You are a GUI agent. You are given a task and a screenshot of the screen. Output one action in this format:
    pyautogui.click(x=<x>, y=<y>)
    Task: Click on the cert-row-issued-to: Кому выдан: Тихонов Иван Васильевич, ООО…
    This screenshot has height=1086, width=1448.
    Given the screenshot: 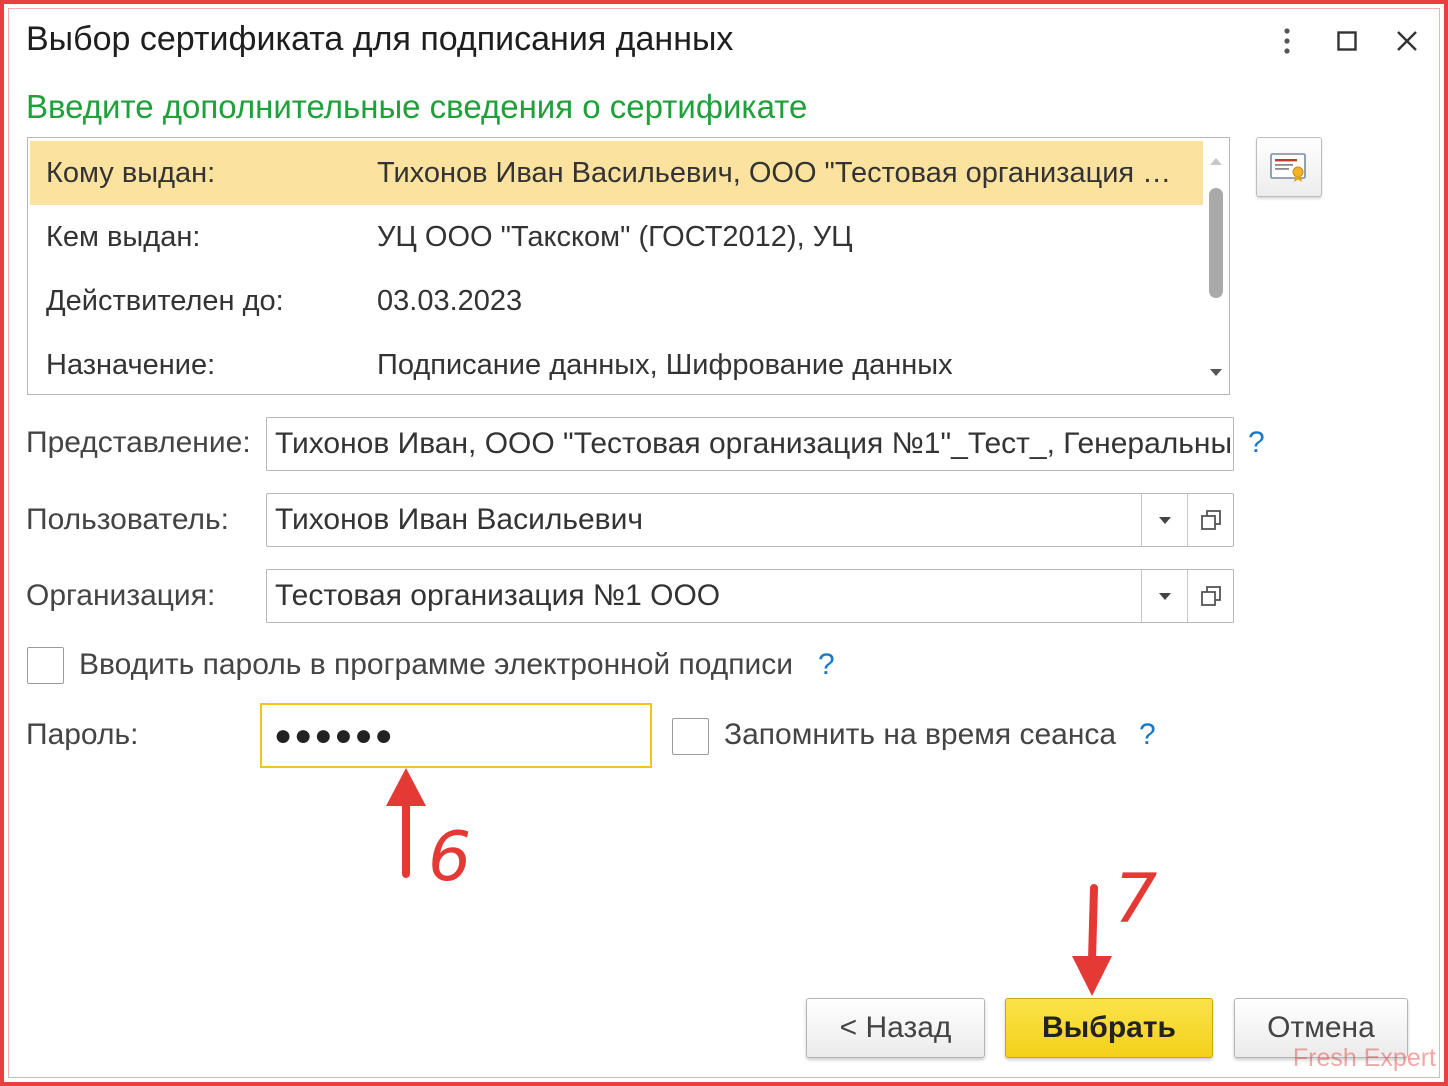 What is the action you would take?
    pyautogui.click(x=616, y=173)
    